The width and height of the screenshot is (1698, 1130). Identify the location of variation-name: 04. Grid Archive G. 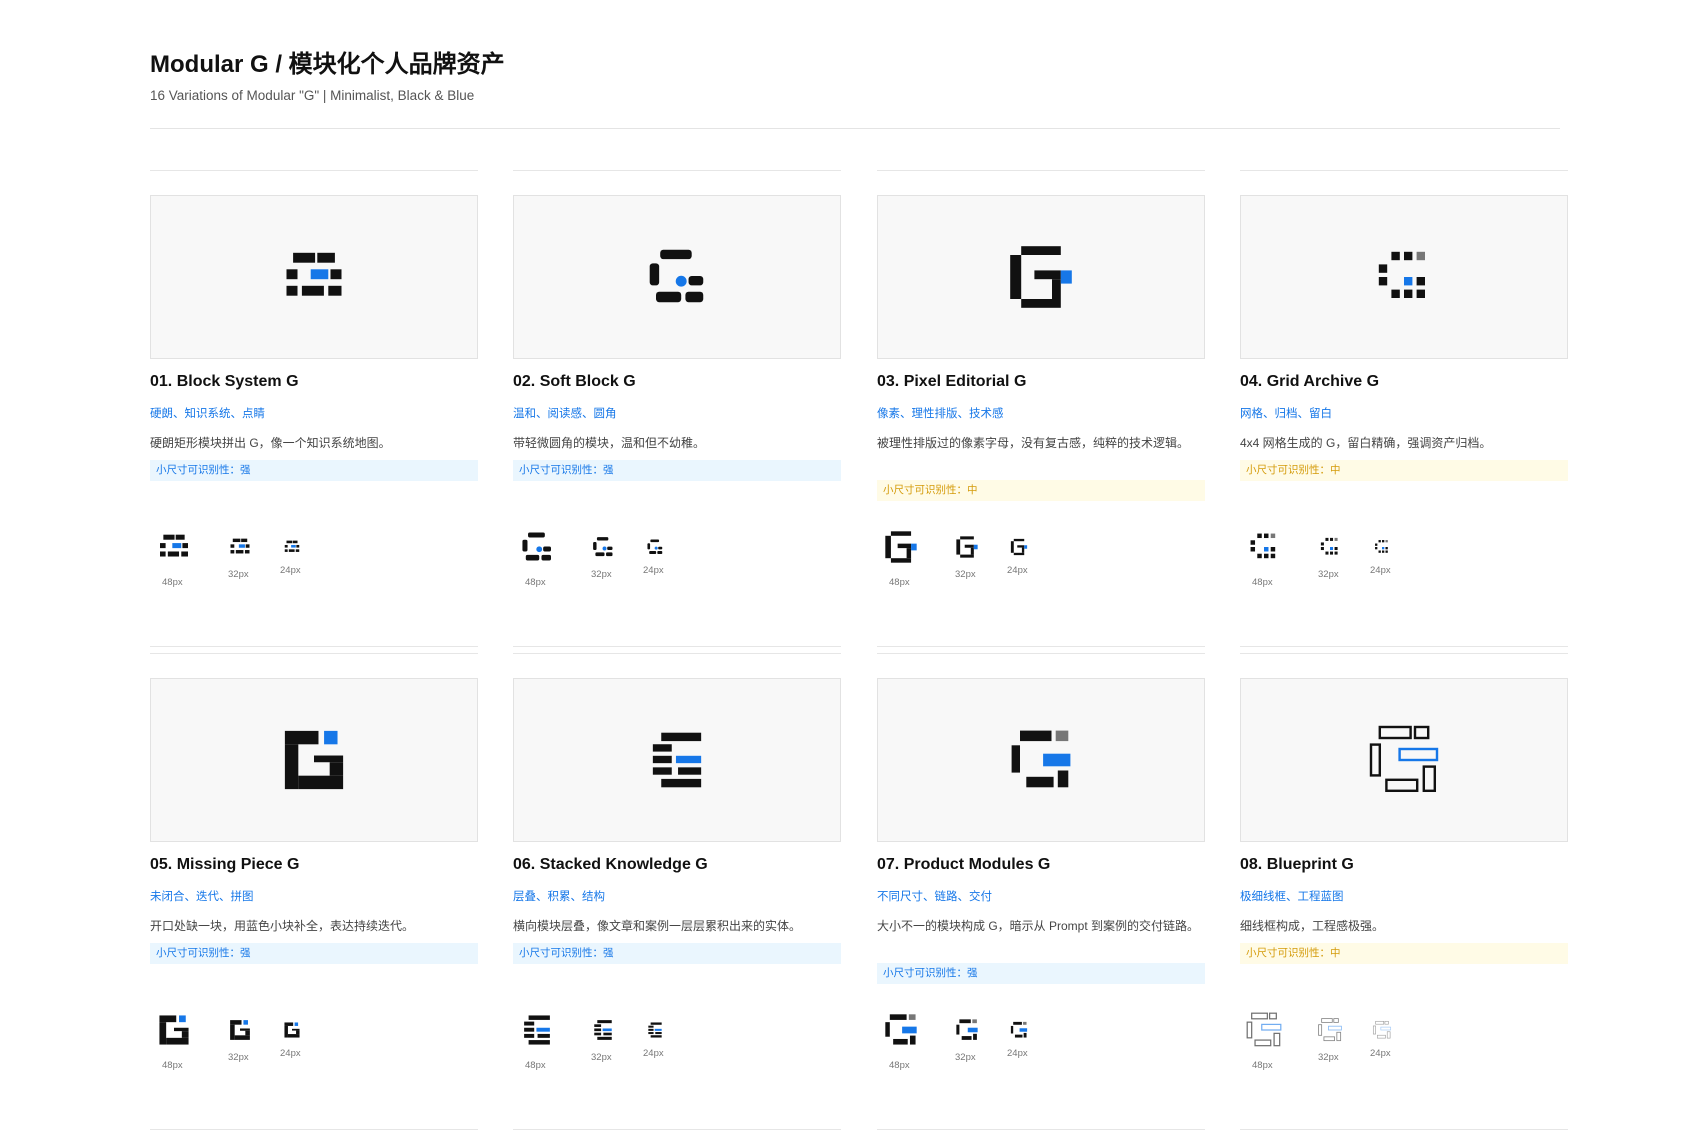
(1310, 381).